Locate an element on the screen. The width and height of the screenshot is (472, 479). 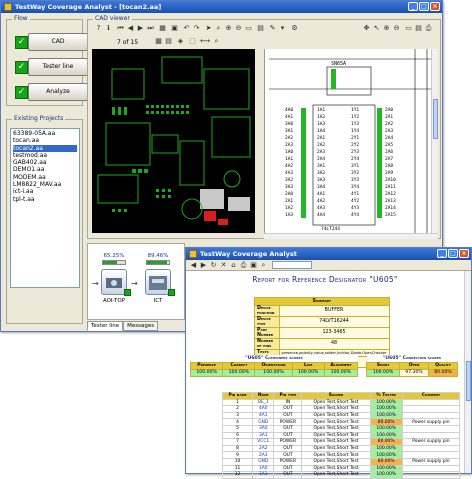
stop-icon: ✕ is located at coordinates (223, 265).